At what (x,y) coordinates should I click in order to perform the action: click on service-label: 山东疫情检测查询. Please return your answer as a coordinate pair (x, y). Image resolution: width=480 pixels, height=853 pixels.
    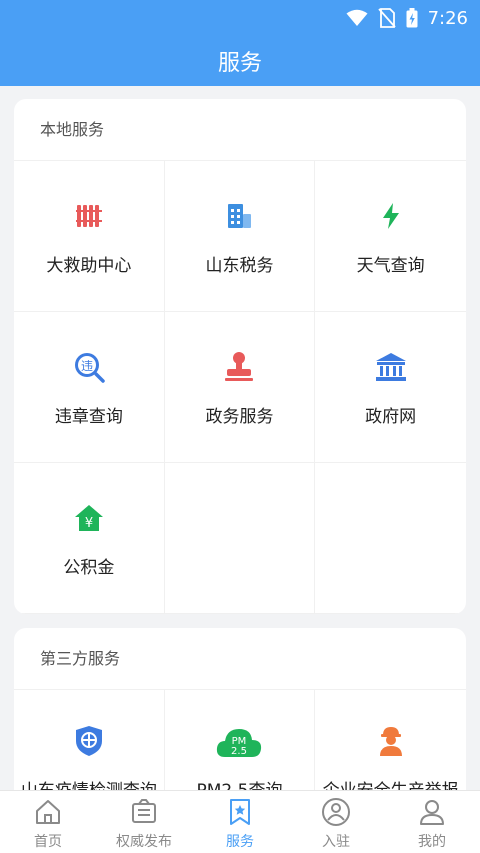
    Looking at the image, I should click on (89, 783).